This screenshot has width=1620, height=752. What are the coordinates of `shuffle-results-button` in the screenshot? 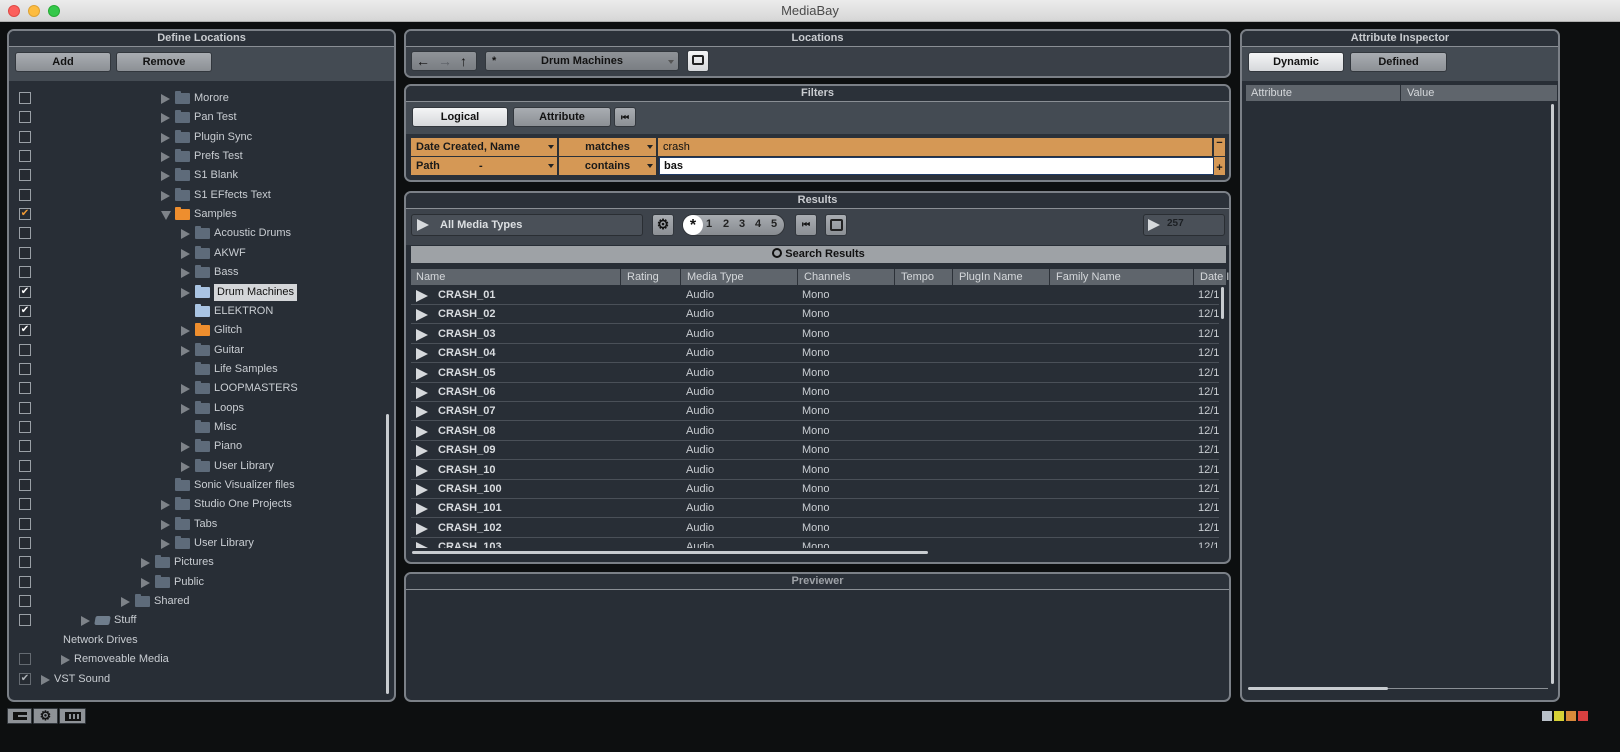 It's located at (836, 225).